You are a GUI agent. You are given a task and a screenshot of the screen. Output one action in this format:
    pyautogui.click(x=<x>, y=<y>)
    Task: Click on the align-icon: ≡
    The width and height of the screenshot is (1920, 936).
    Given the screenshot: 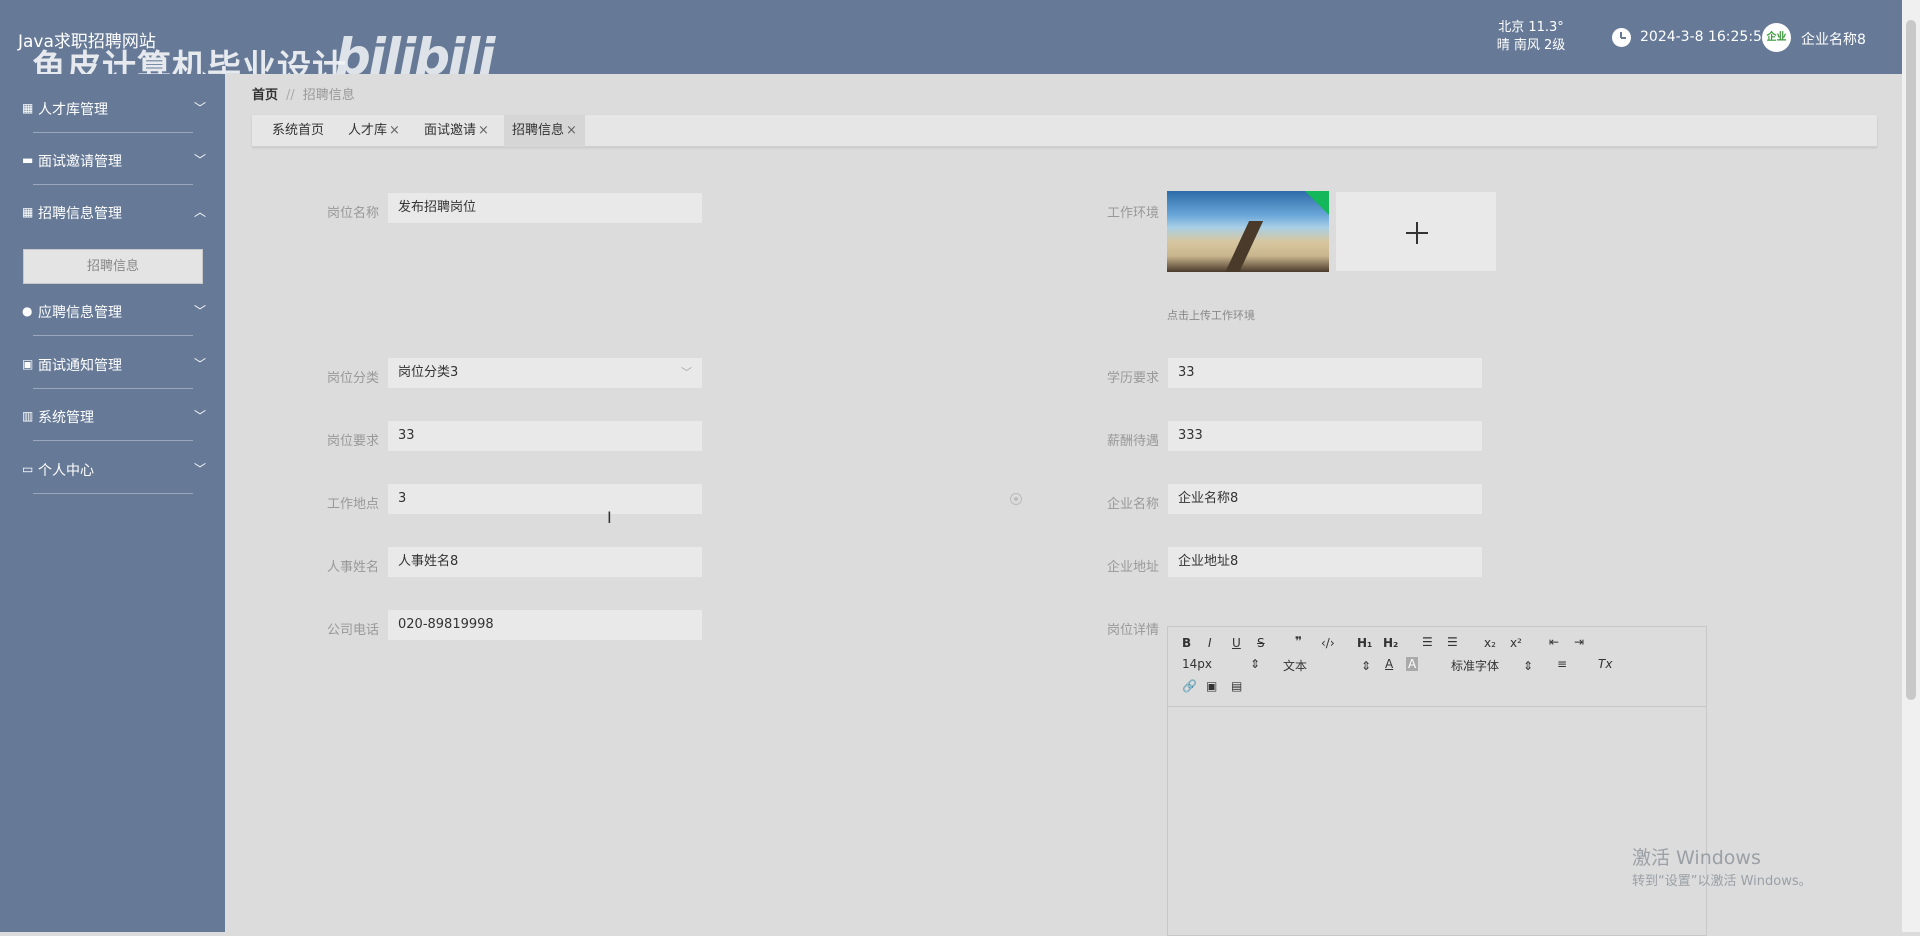 What is the action you would take?
    pyautogui.click(x=1562, y=664)
    